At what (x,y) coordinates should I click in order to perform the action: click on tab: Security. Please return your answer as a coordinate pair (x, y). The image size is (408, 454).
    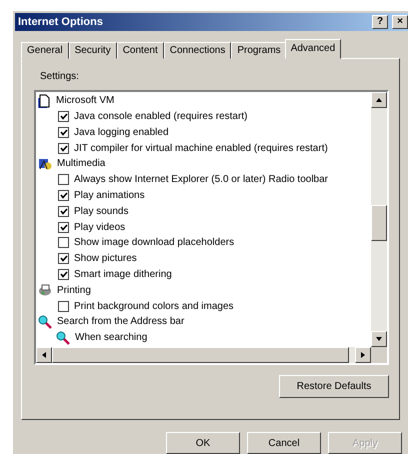
    Looking at the image, I should click on (92, 50).